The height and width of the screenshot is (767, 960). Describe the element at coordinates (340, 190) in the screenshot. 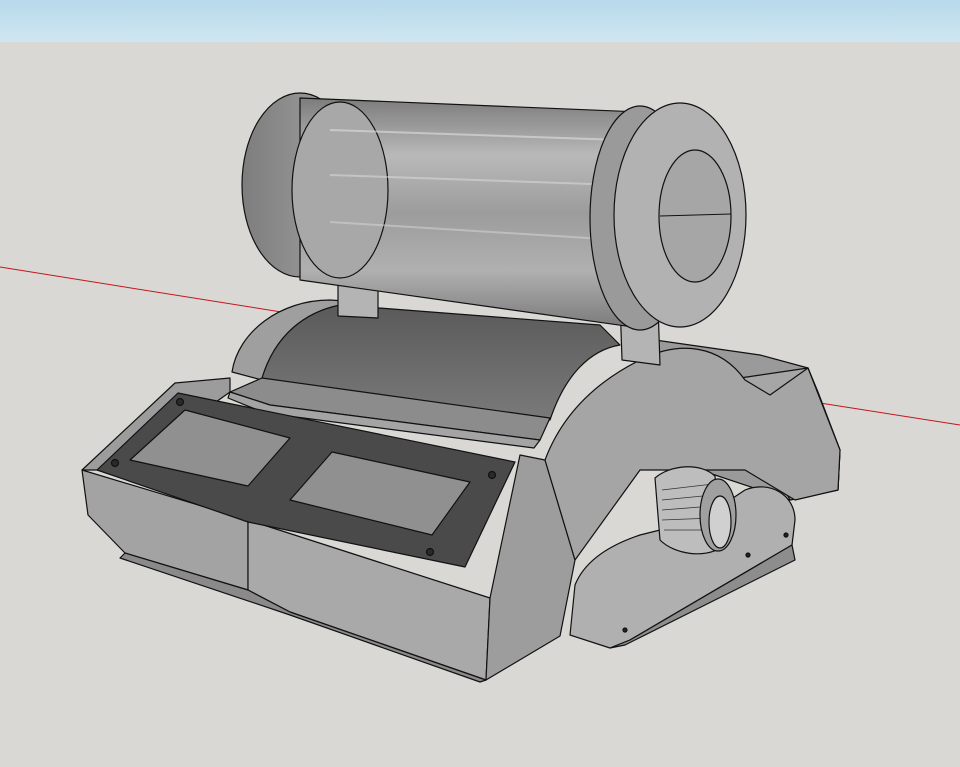

I see `drum-left-face` at that location.